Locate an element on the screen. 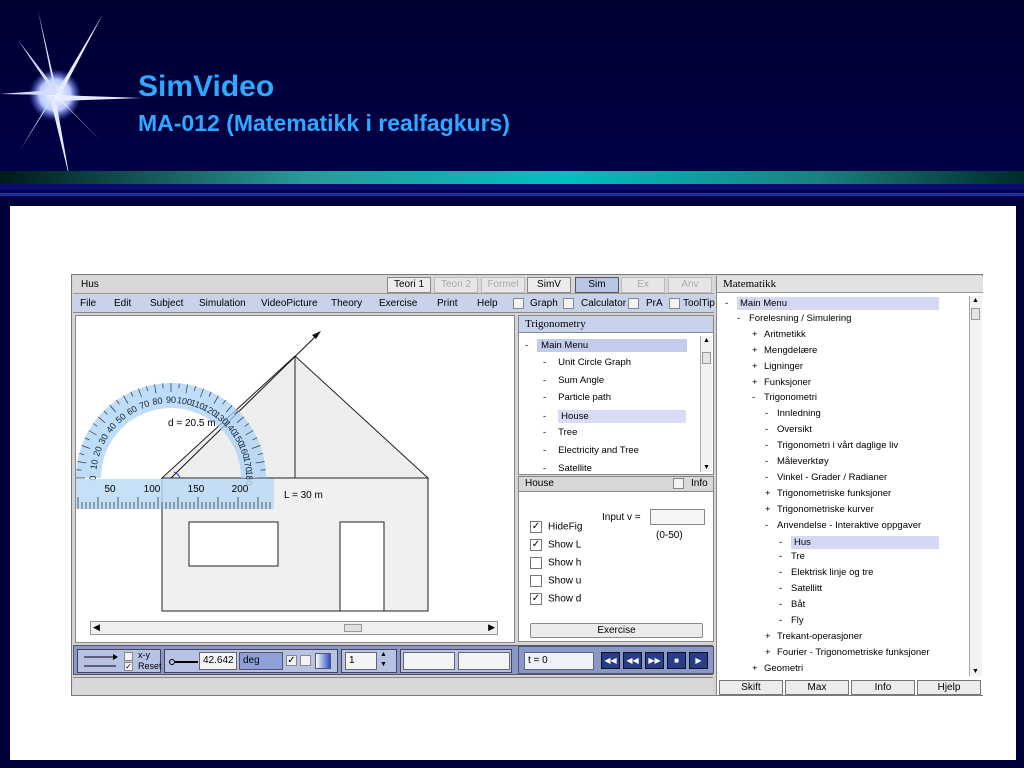 The image size is (1024, 768). tree-item: - Hus is located at coordinates (859, 542).